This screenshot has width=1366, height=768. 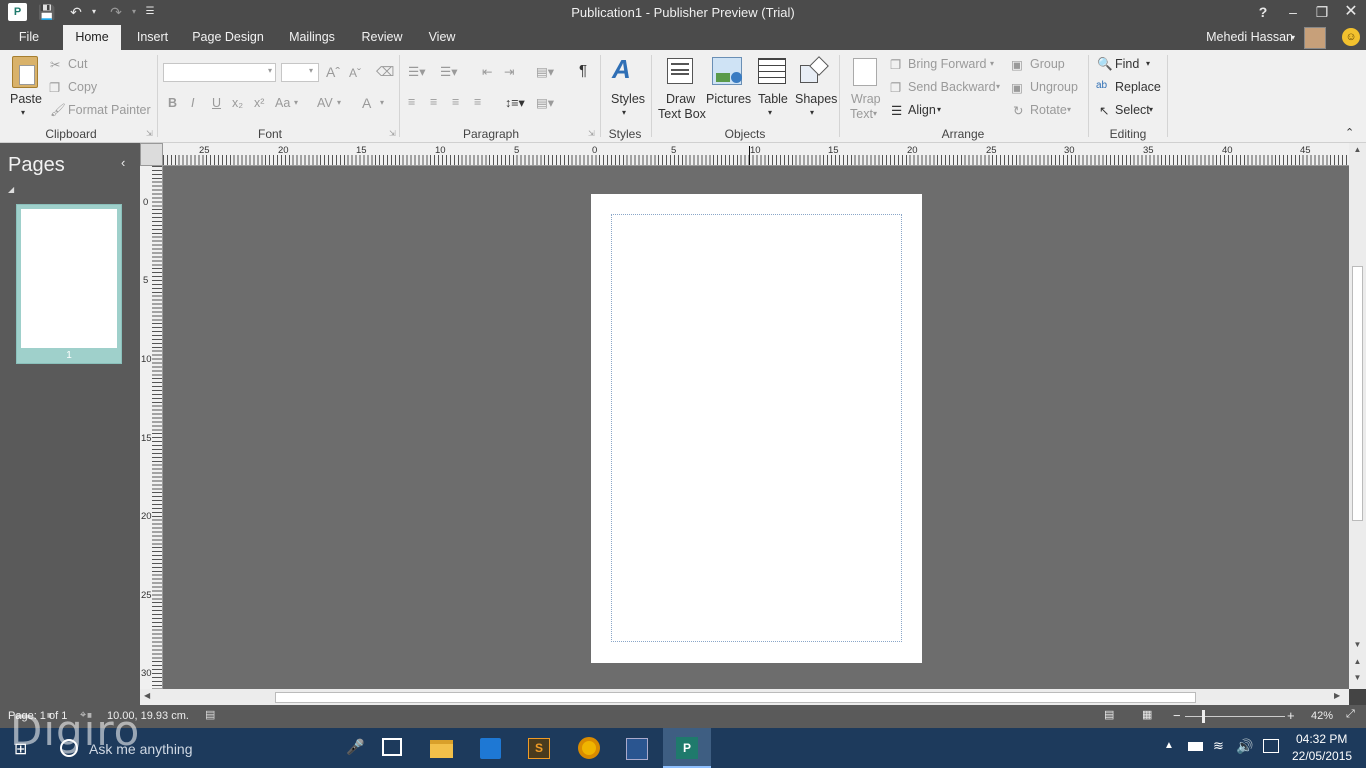 I want to click on group-icon: ▣, so click(x=1017, y=64).